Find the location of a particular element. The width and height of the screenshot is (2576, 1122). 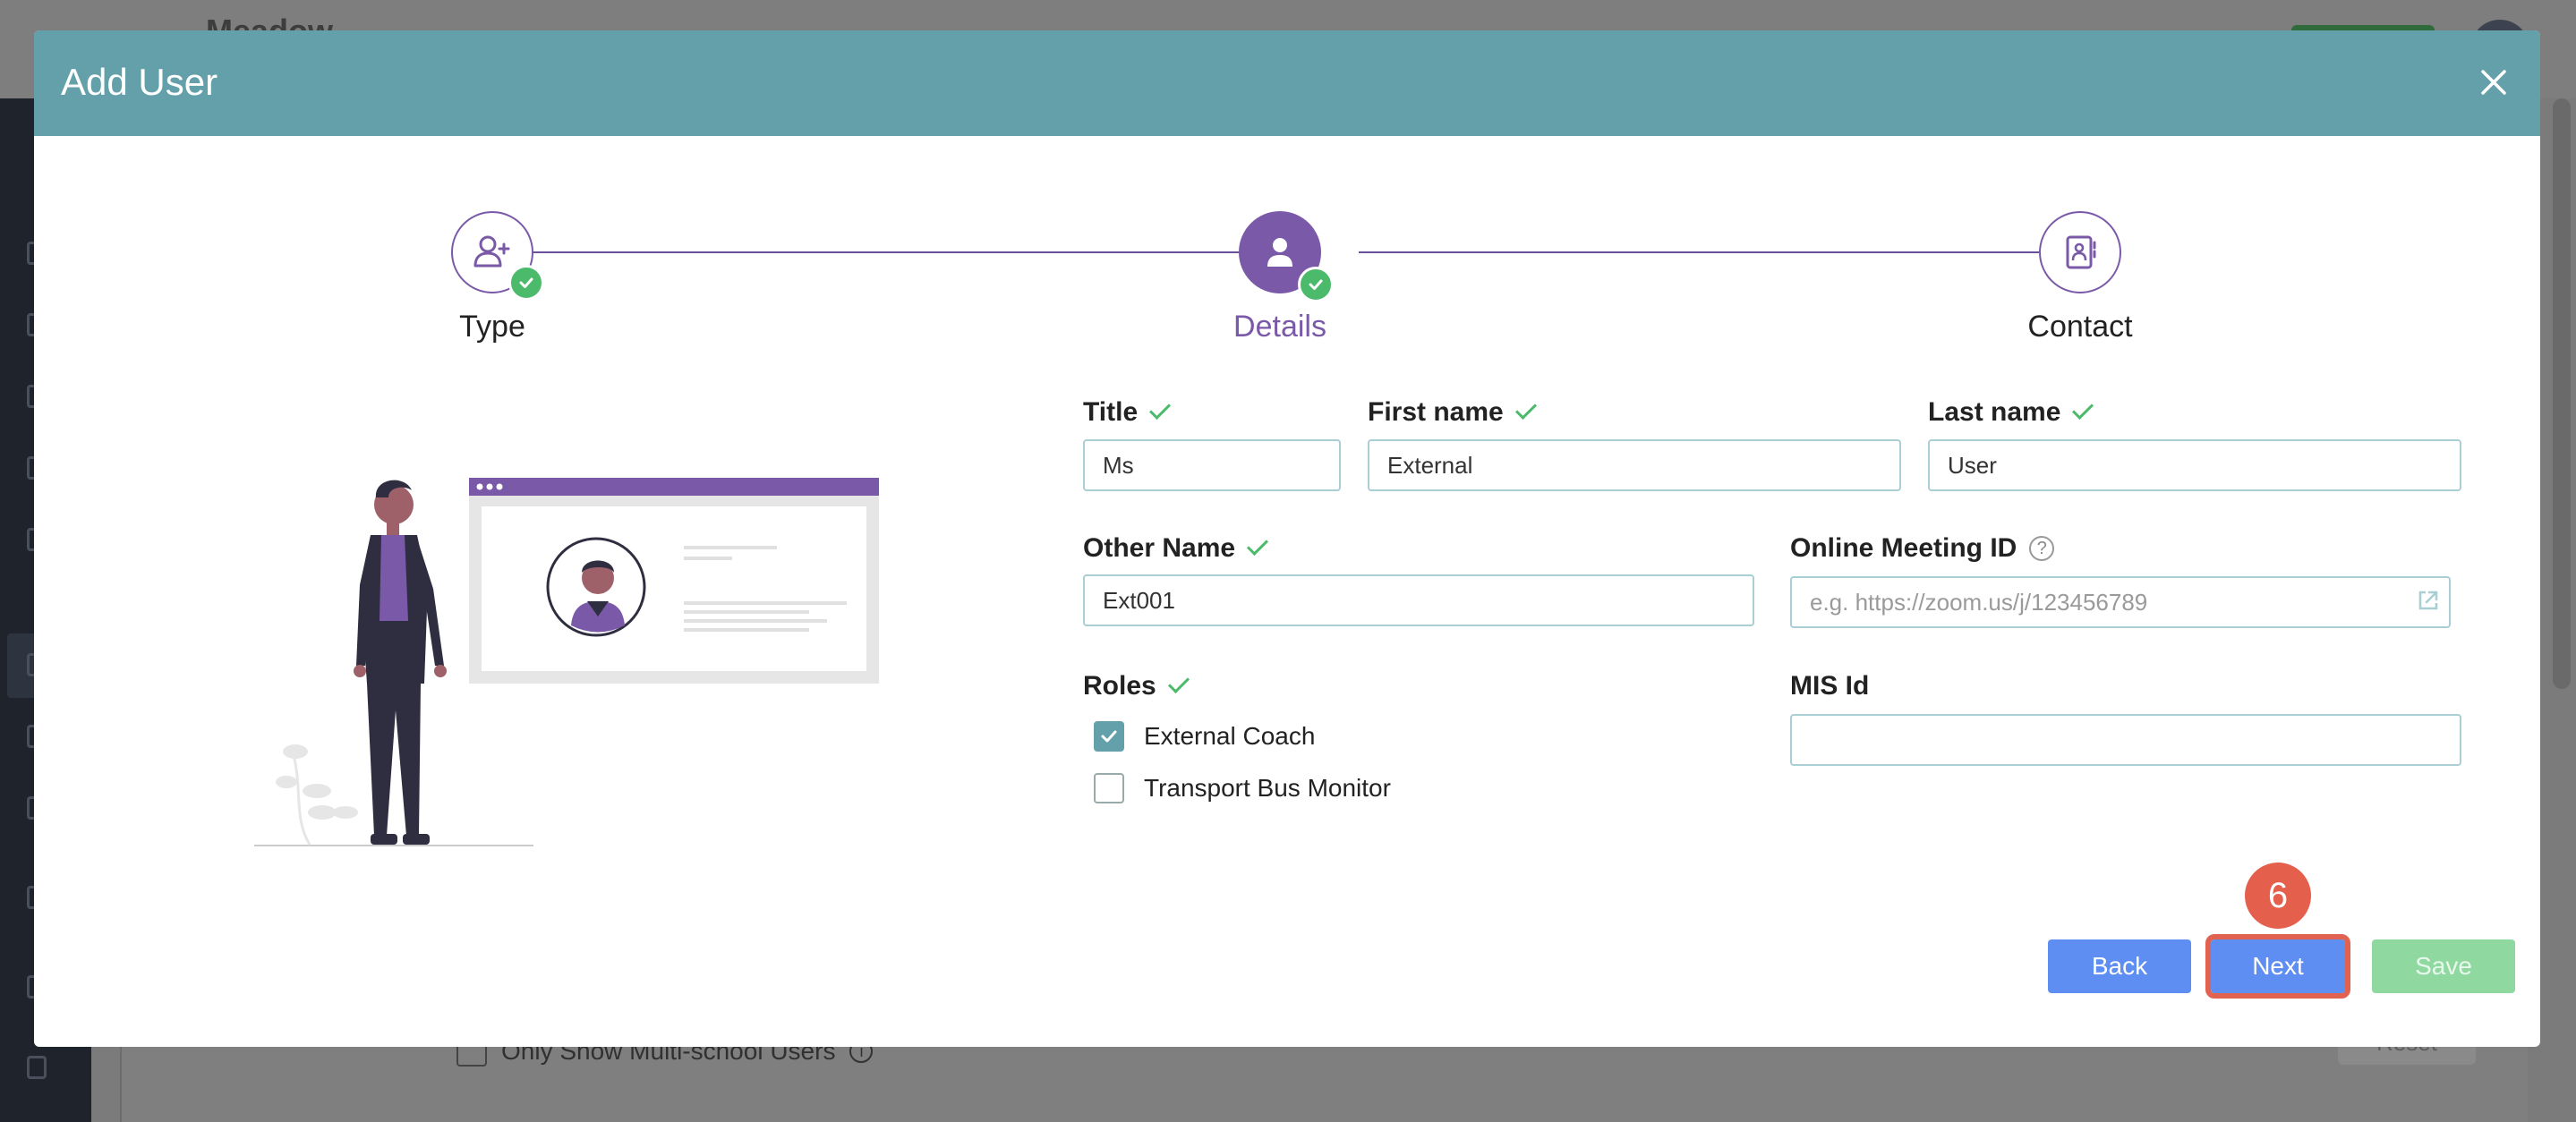

last-name-label: Last name is located at coordinates (2011, 413).